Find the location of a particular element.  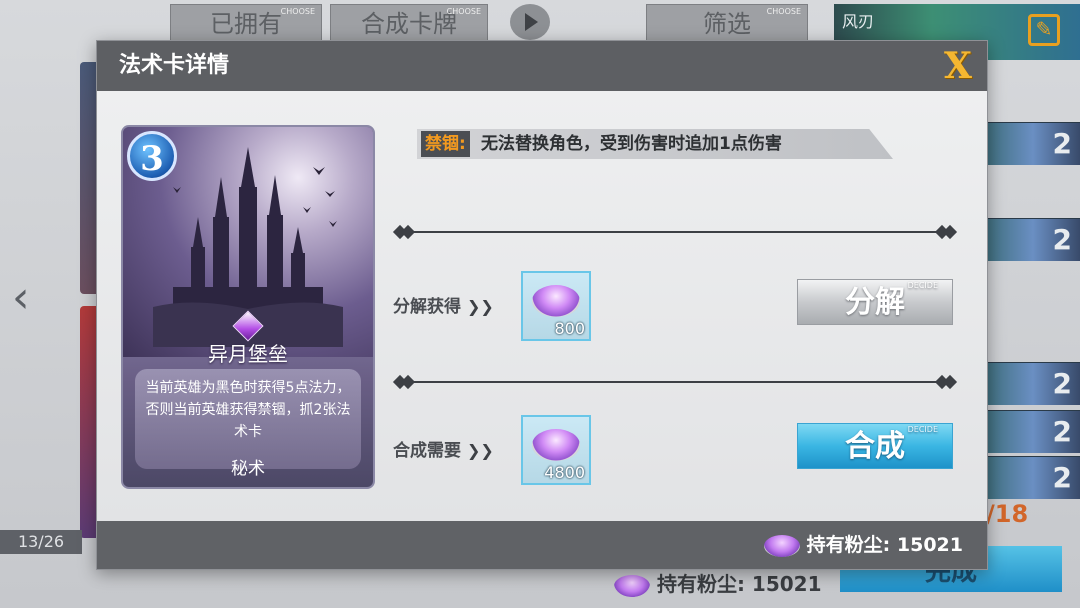

hero-banner-label: 风刃 is located at coordinates (858, 21).